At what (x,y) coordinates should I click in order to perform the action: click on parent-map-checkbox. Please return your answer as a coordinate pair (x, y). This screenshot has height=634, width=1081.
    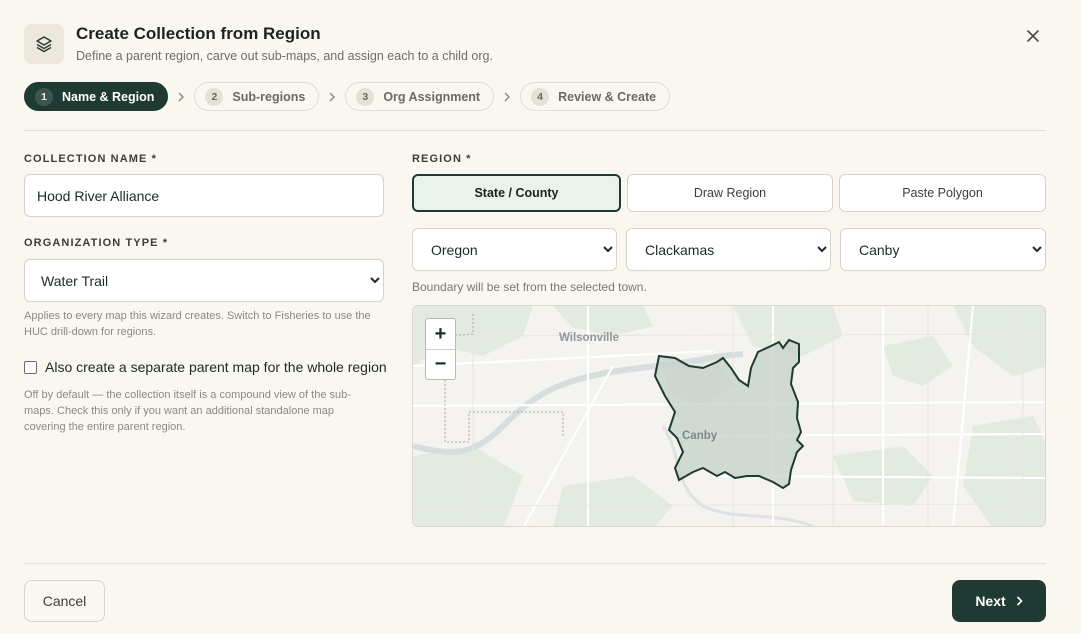
    Looking at the image, I should click on (30, 367).